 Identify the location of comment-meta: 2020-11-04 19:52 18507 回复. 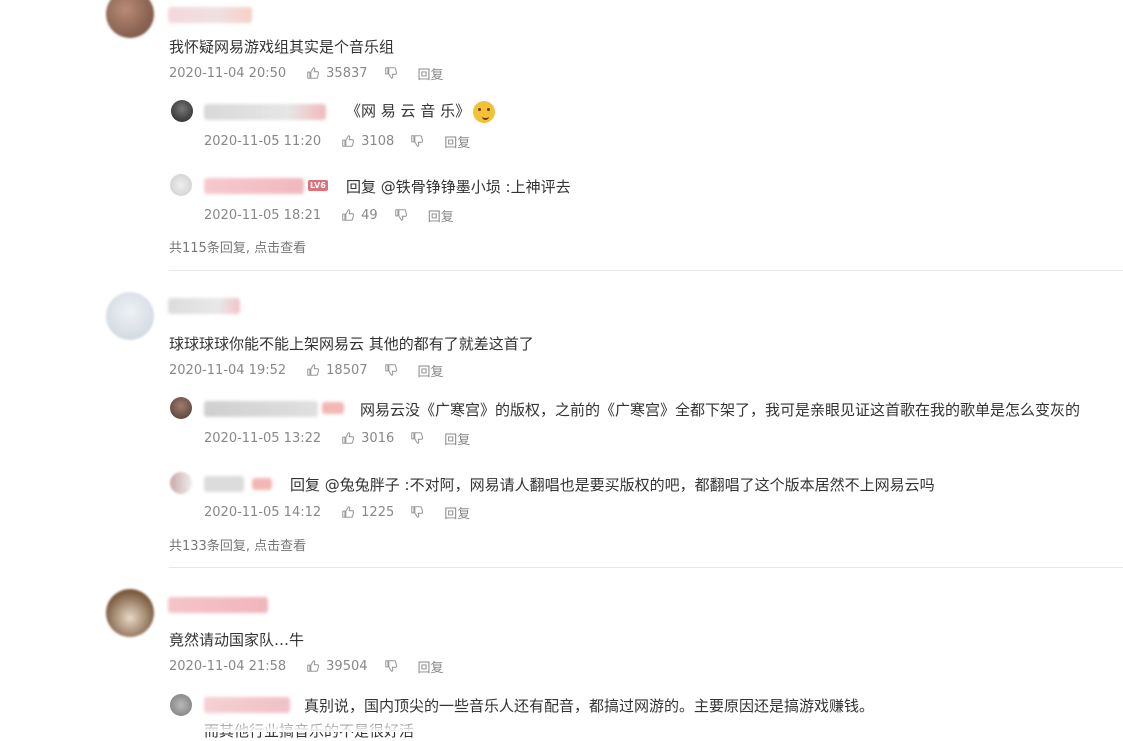
(306, 370).